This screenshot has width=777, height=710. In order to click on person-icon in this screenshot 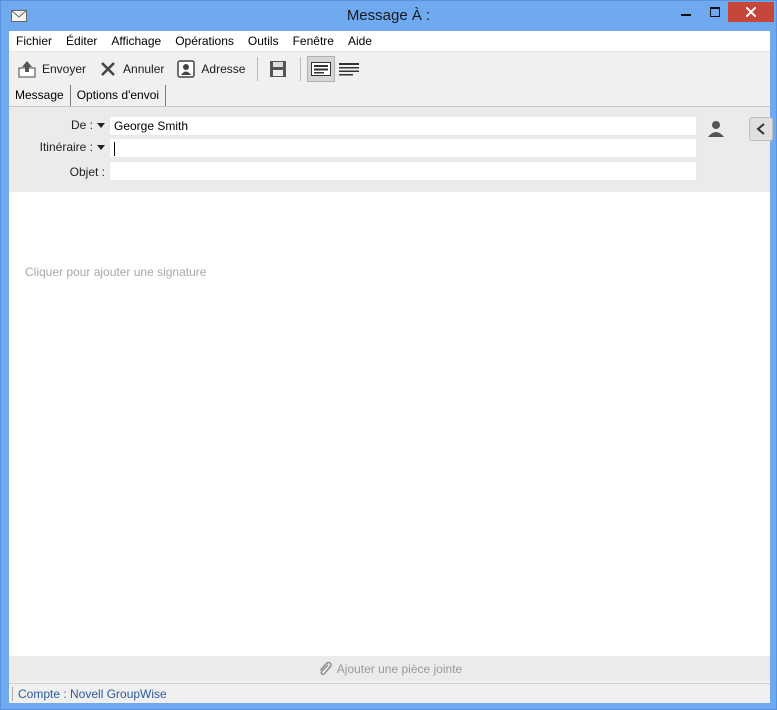, I will do `click(716, 129)`.